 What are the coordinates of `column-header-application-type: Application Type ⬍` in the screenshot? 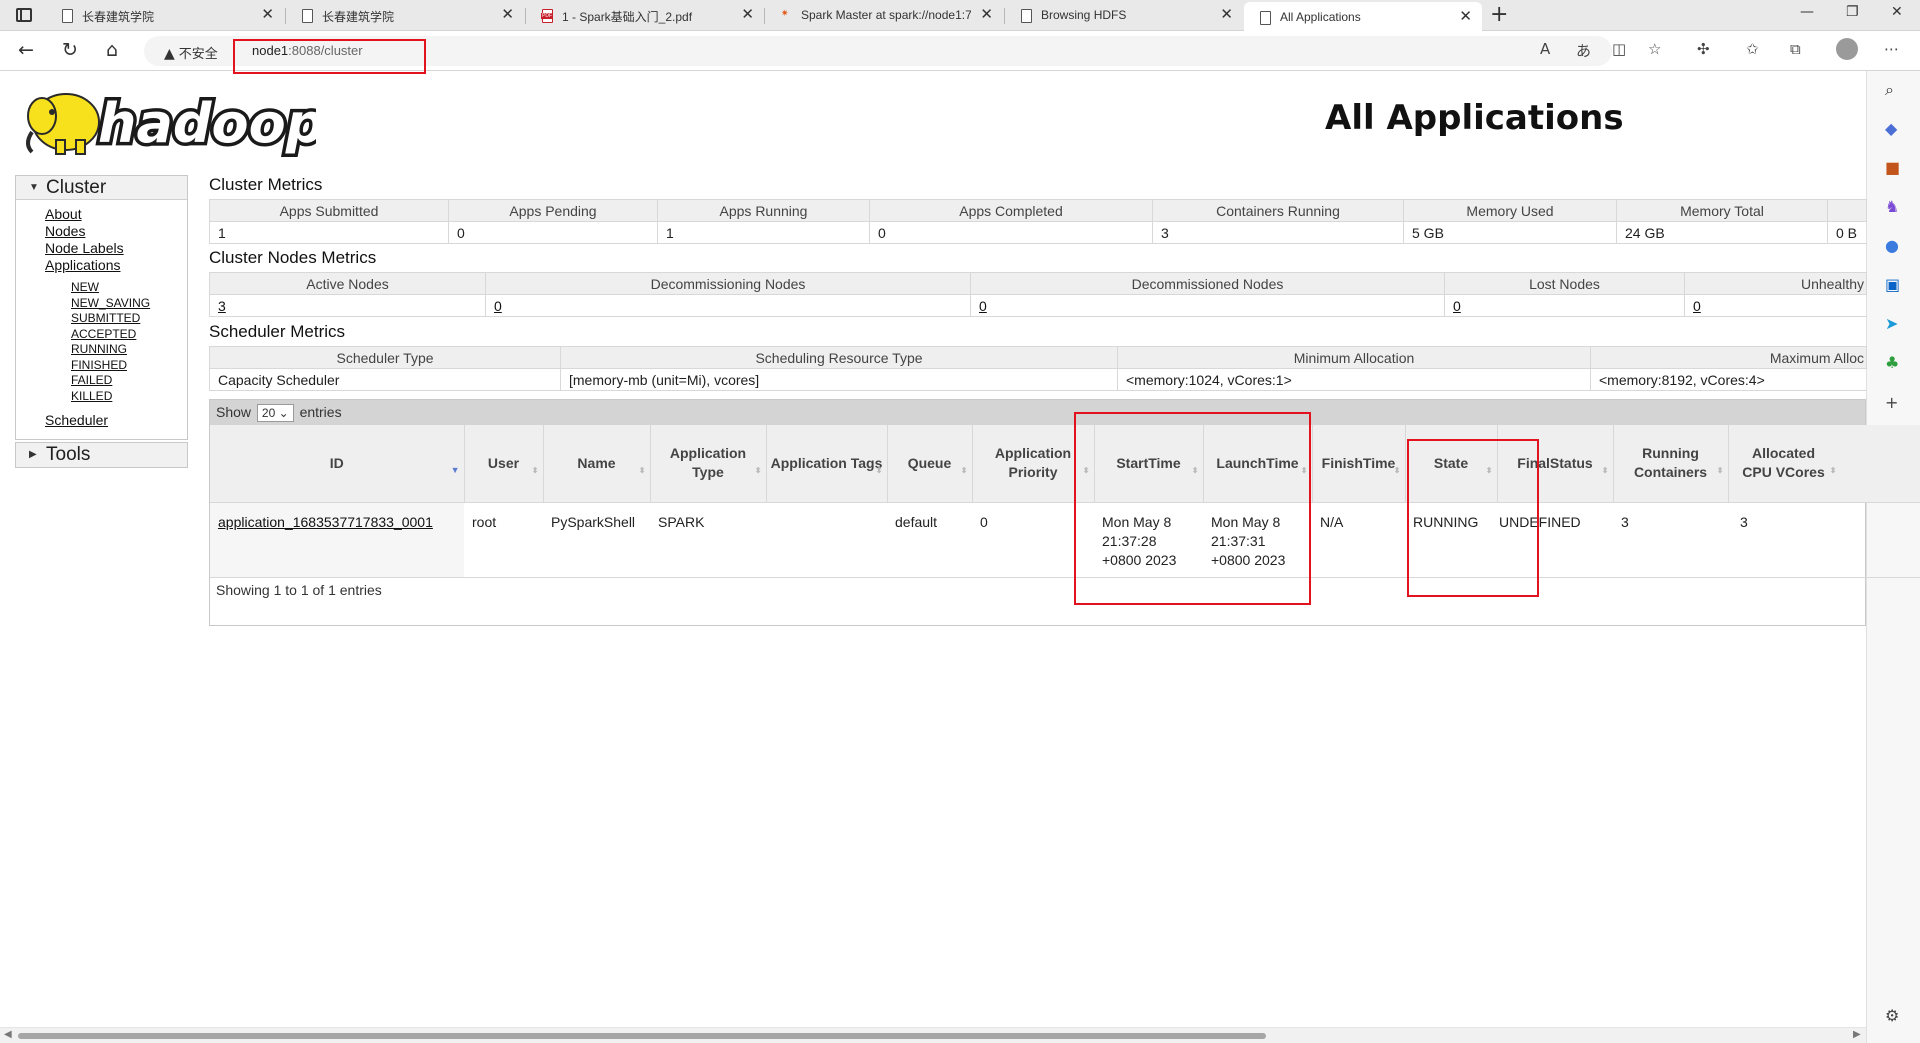 It's located at (708, 464).